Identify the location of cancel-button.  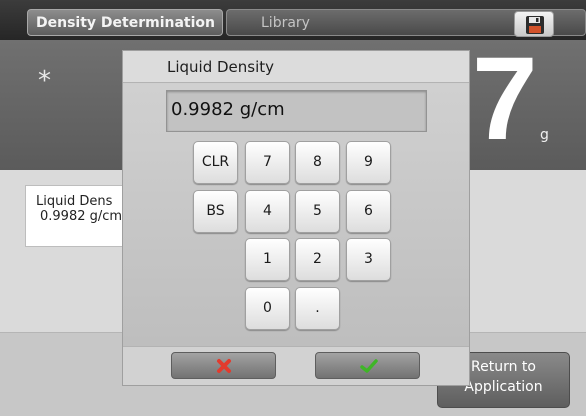
(223, 365).